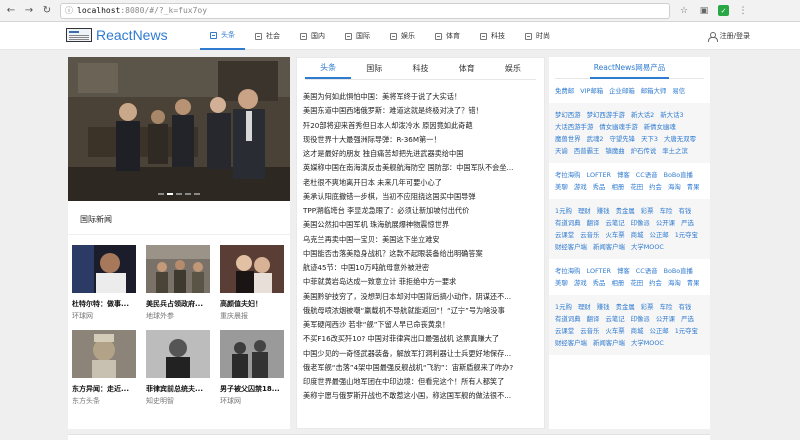  Describe the element at coordinates (625, 307) in the screenshot. I see `product-link: 贵金属` at that location.